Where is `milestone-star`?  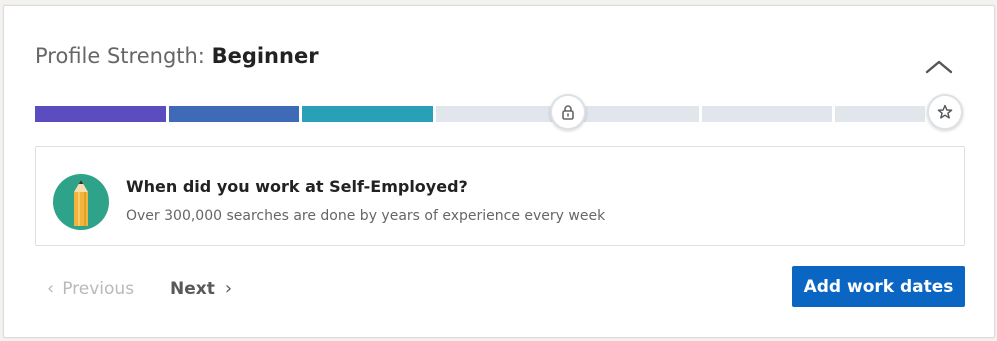
milestone-star is located at coordinates (945, 112).